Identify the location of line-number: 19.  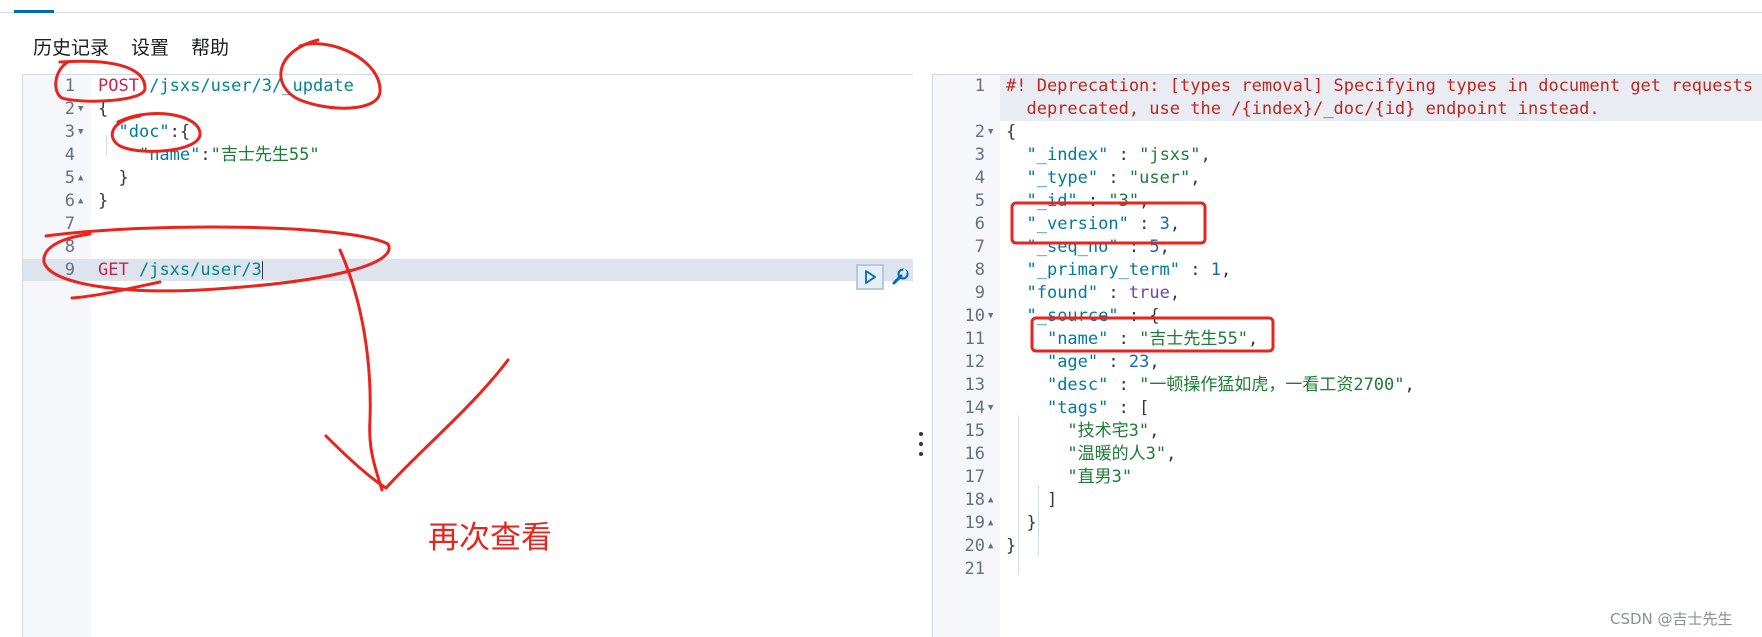
(974, 523).